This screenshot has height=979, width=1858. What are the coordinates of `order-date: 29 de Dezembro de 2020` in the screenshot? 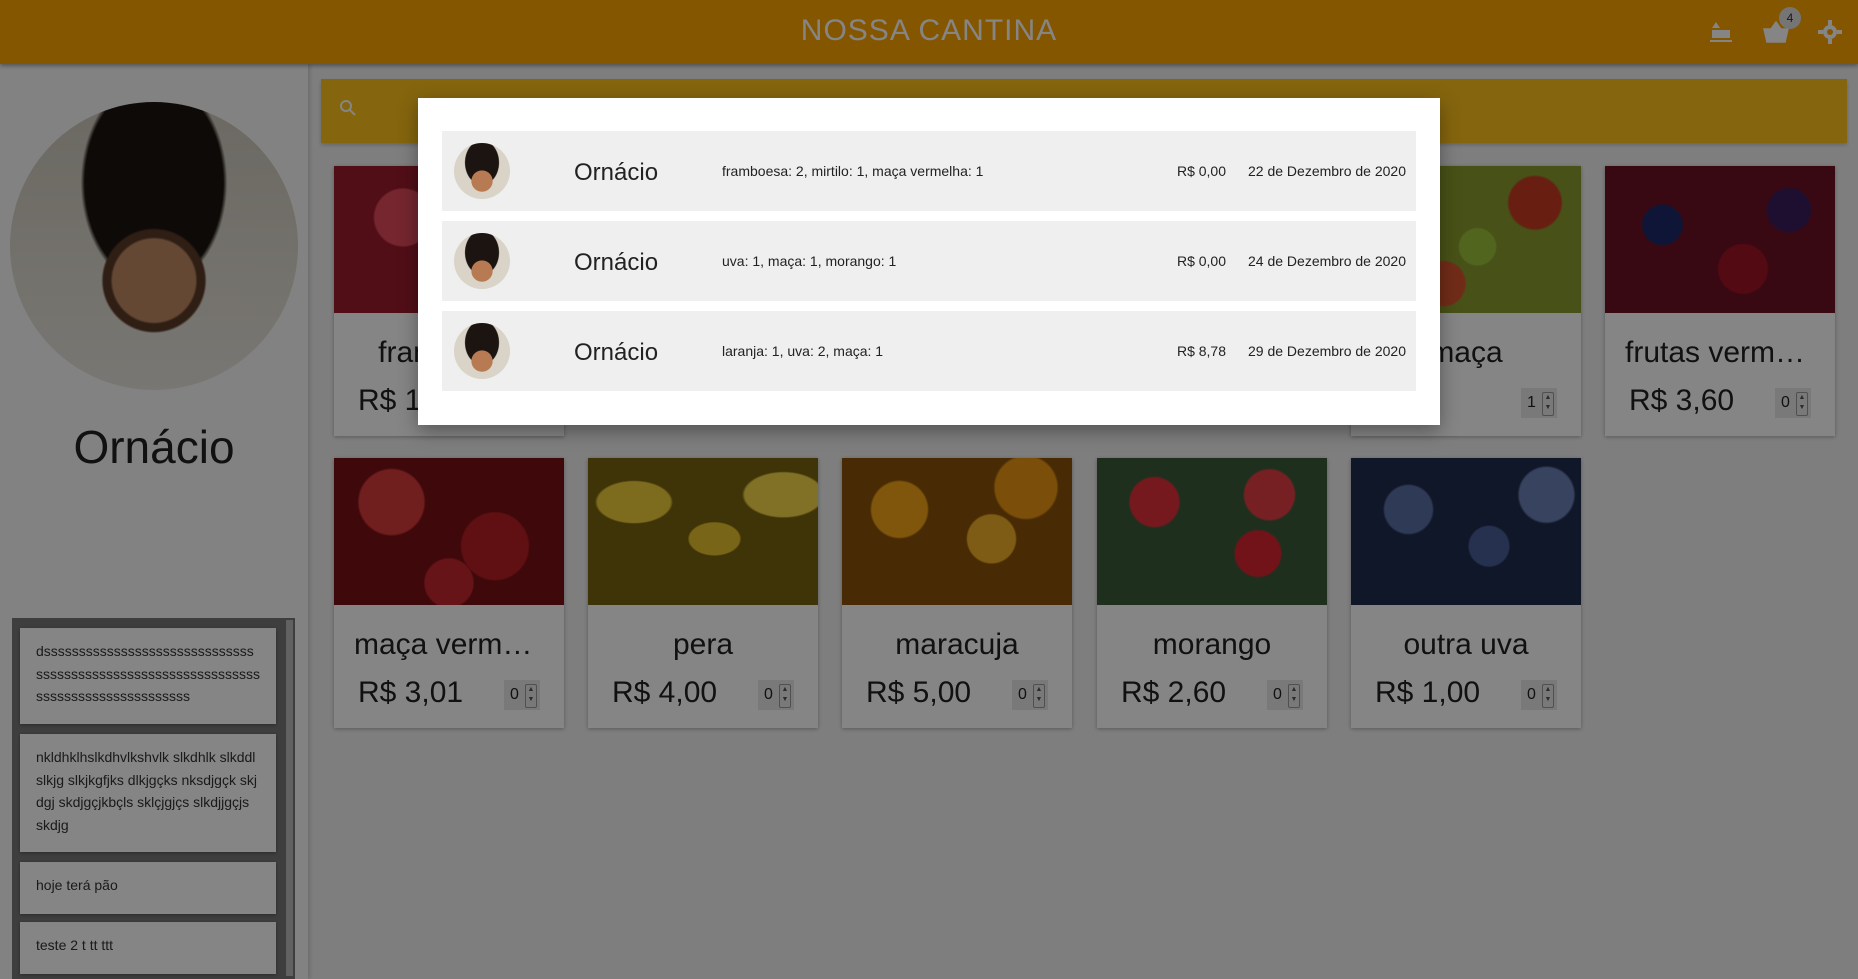 It's located at (1327, 351).